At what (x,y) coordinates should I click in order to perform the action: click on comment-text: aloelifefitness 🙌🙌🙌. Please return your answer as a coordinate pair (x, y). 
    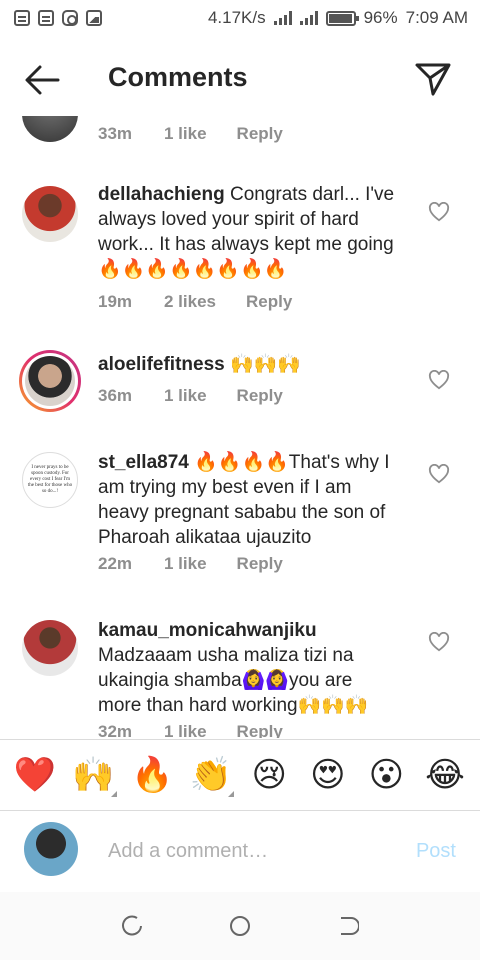
    Looking at the image, I should click on (248, 364).